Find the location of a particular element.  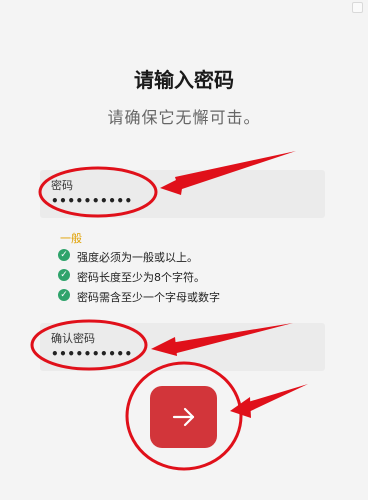

page-title: 请输入密码 is located at coordinates (184, 80).